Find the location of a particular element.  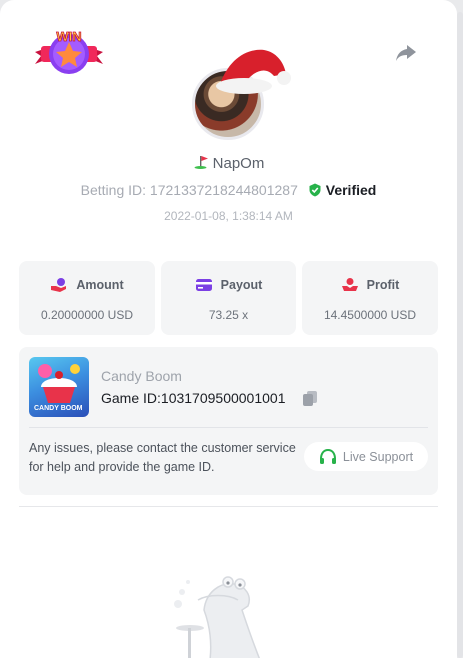

svg-text: CANDY BOOM is located at coordinates (58, 408).